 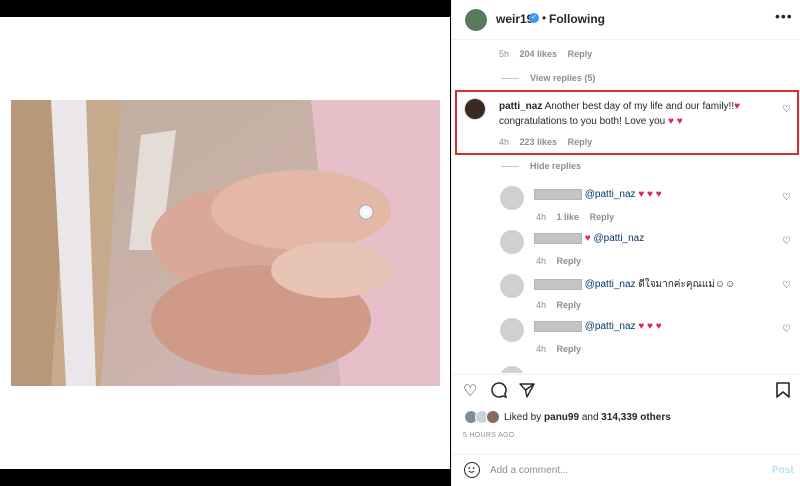 I want to click on verified-badge-icon: ✓, so click(x=534, y=18).